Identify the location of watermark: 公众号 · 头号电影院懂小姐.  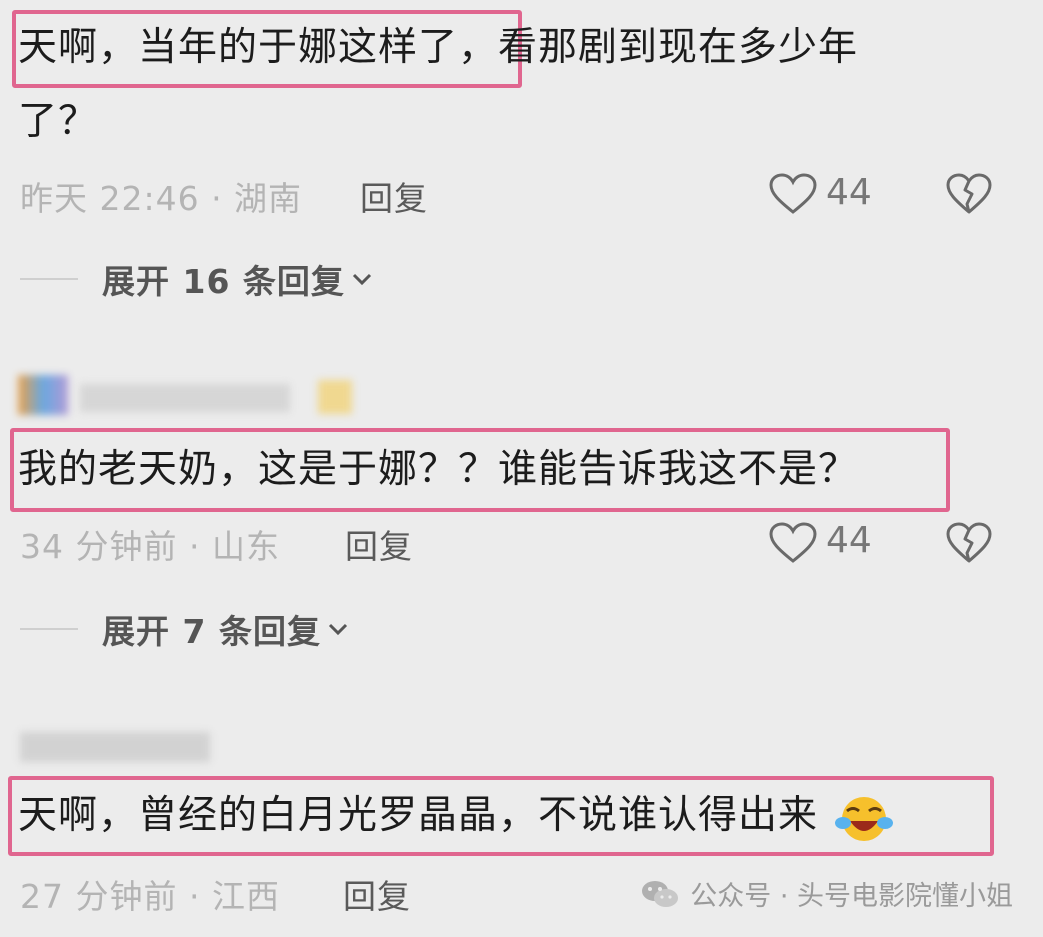
(826, 893).